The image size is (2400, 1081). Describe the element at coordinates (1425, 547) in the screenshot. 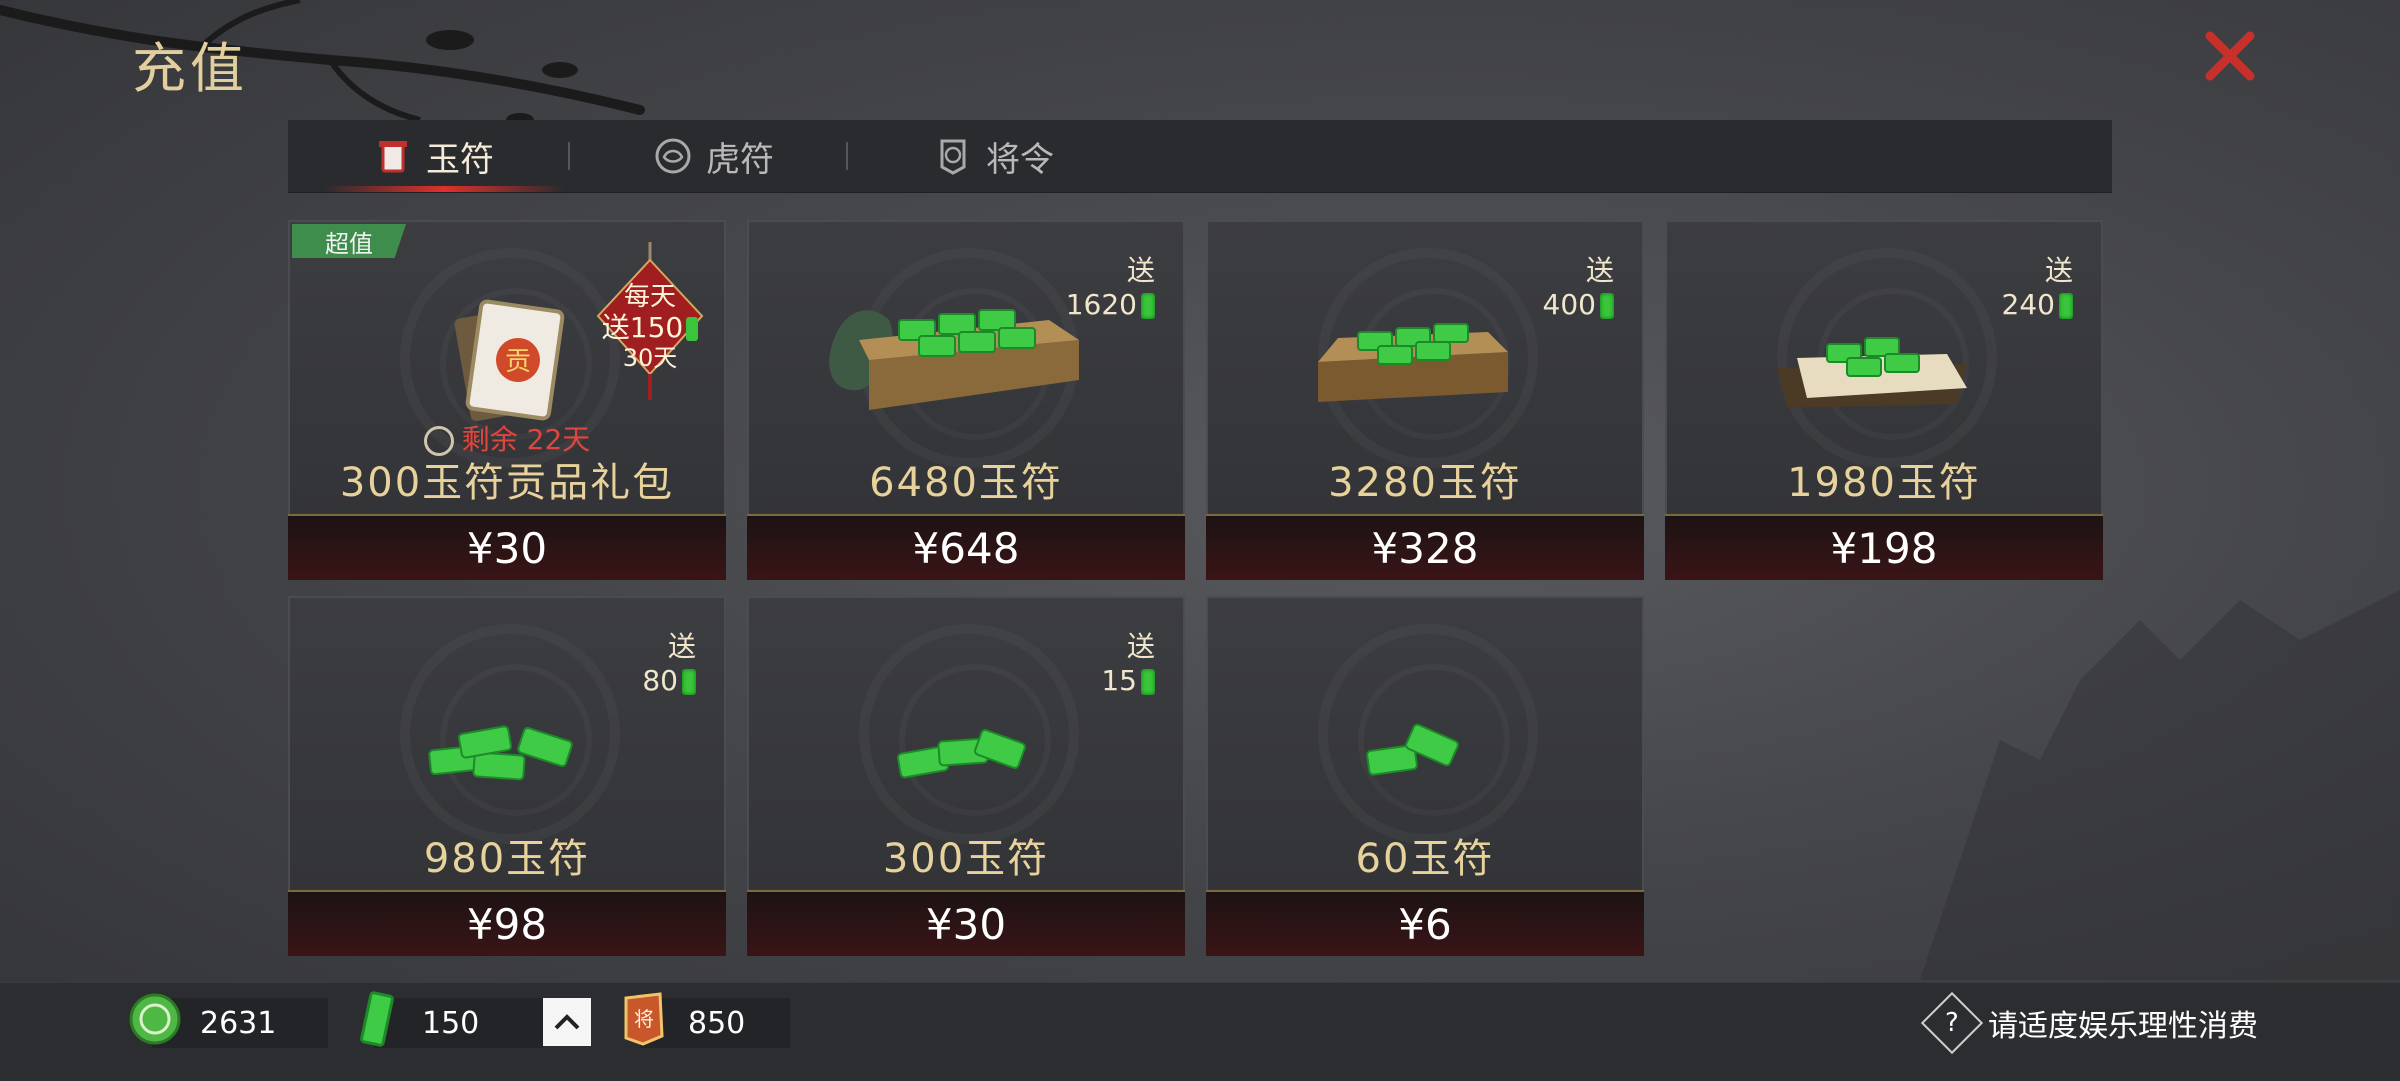

I see `price-button: ¥328` at that location.